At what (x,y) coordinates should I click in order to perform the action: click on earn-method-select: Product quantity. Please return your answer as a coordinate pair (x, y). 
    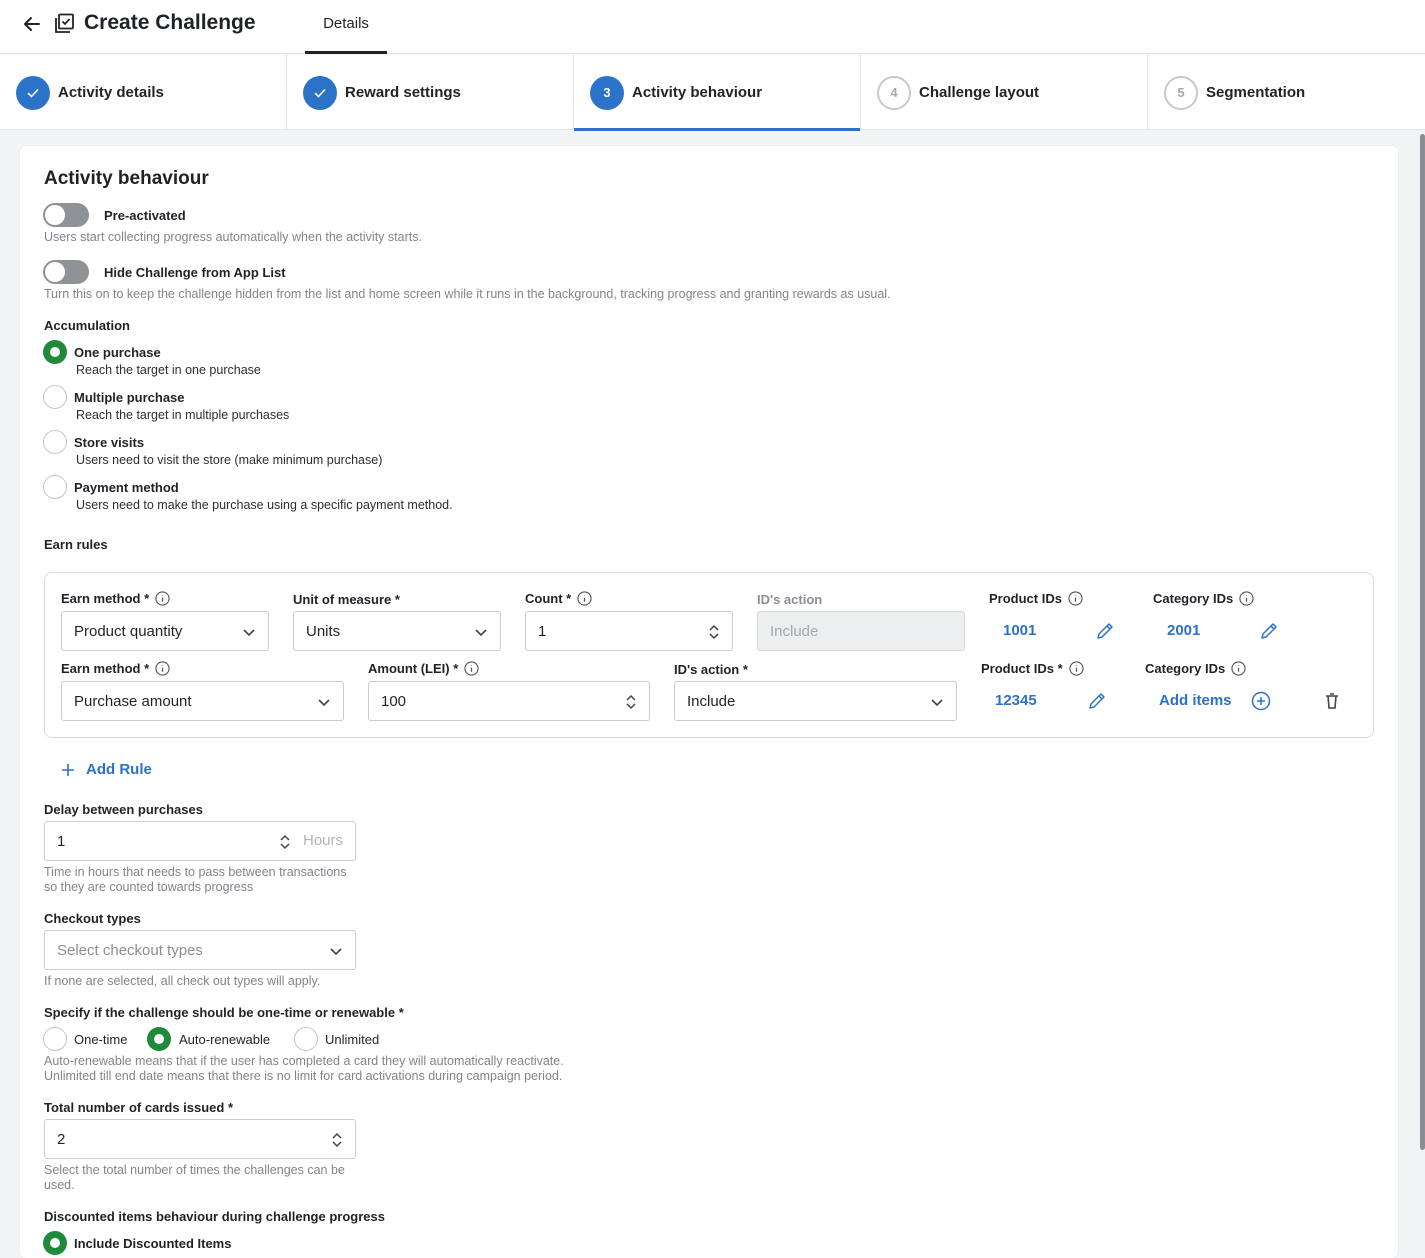
    Looking at the image, I should click on (165, 631).